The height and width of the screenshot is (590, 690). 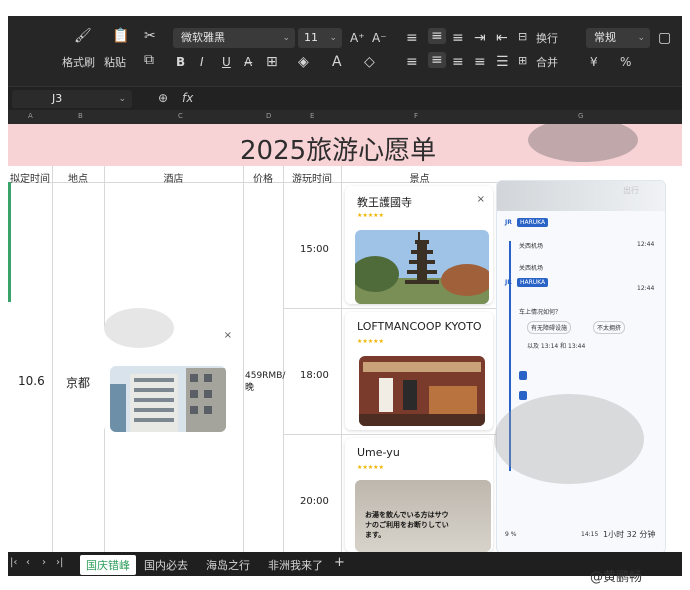 I want to click on format-painter-label: 格式刷, so click(x=78, y=62).